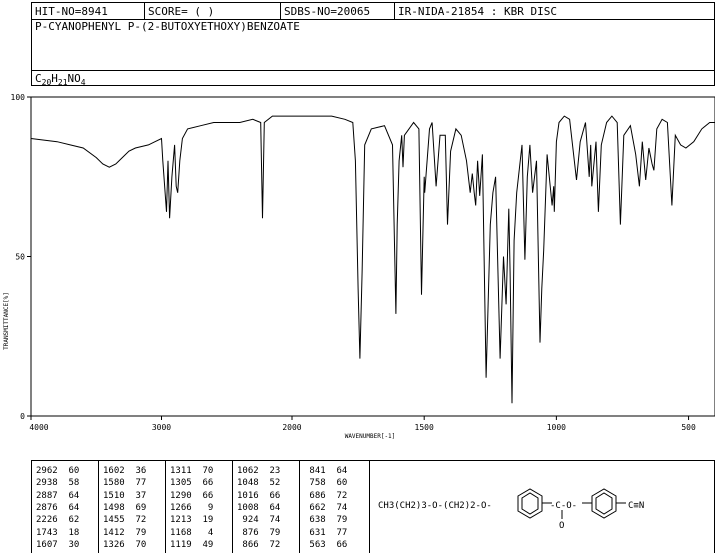  What do you see at coordinates (326, 544) in the screenshot?
I see `peak-entry: 563 66` at bounding box center [326, 544].